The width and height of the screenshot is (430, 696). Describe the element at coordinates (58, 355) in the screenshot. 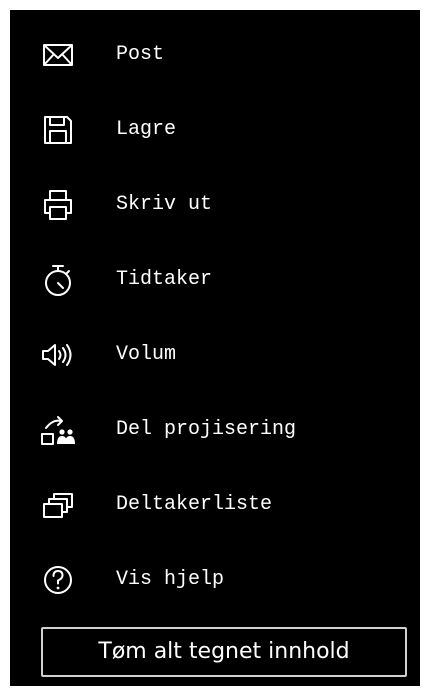

I see `speaker-icon` at that location.